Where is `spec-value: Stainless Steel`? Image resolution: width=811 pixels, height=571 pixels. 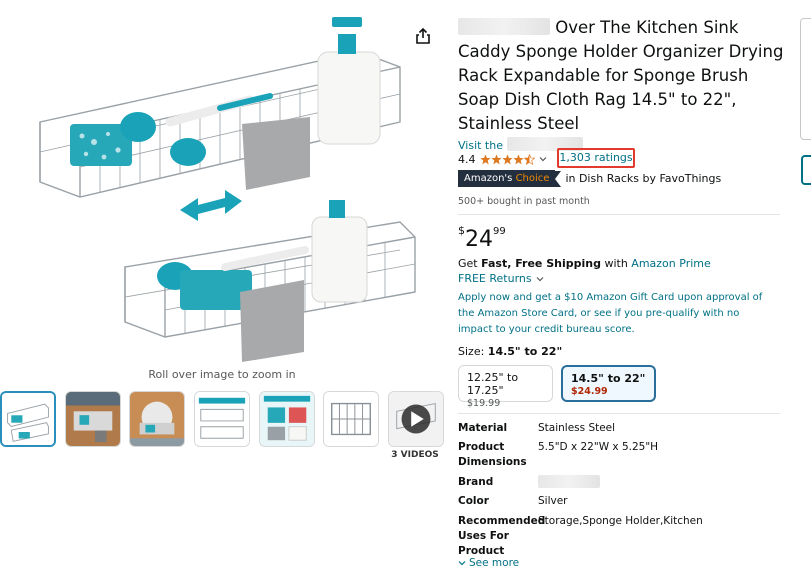 spec-value: Stainless Steel is located at coordinates (577, 428).